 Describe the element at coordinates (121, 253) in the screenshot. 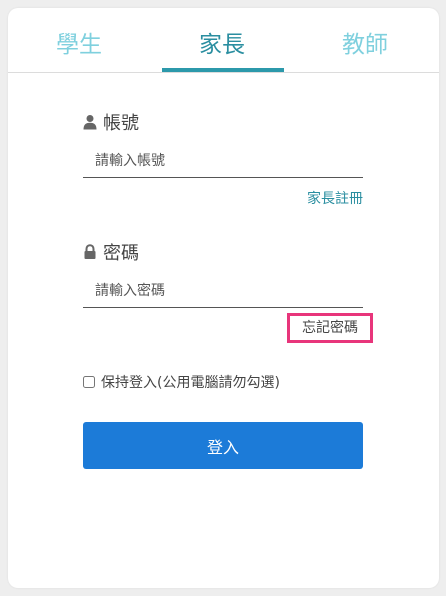

I see `password-label-text: 密碼` at that location.